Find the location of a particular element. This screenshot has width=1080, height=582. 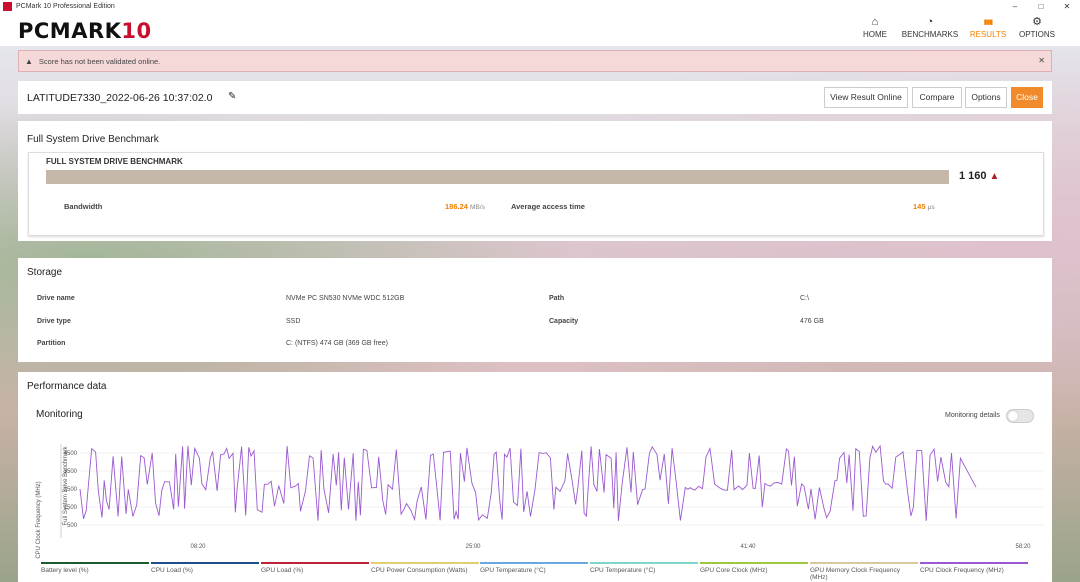

y-tick-label: 500 is located at coordinates (72, 526).